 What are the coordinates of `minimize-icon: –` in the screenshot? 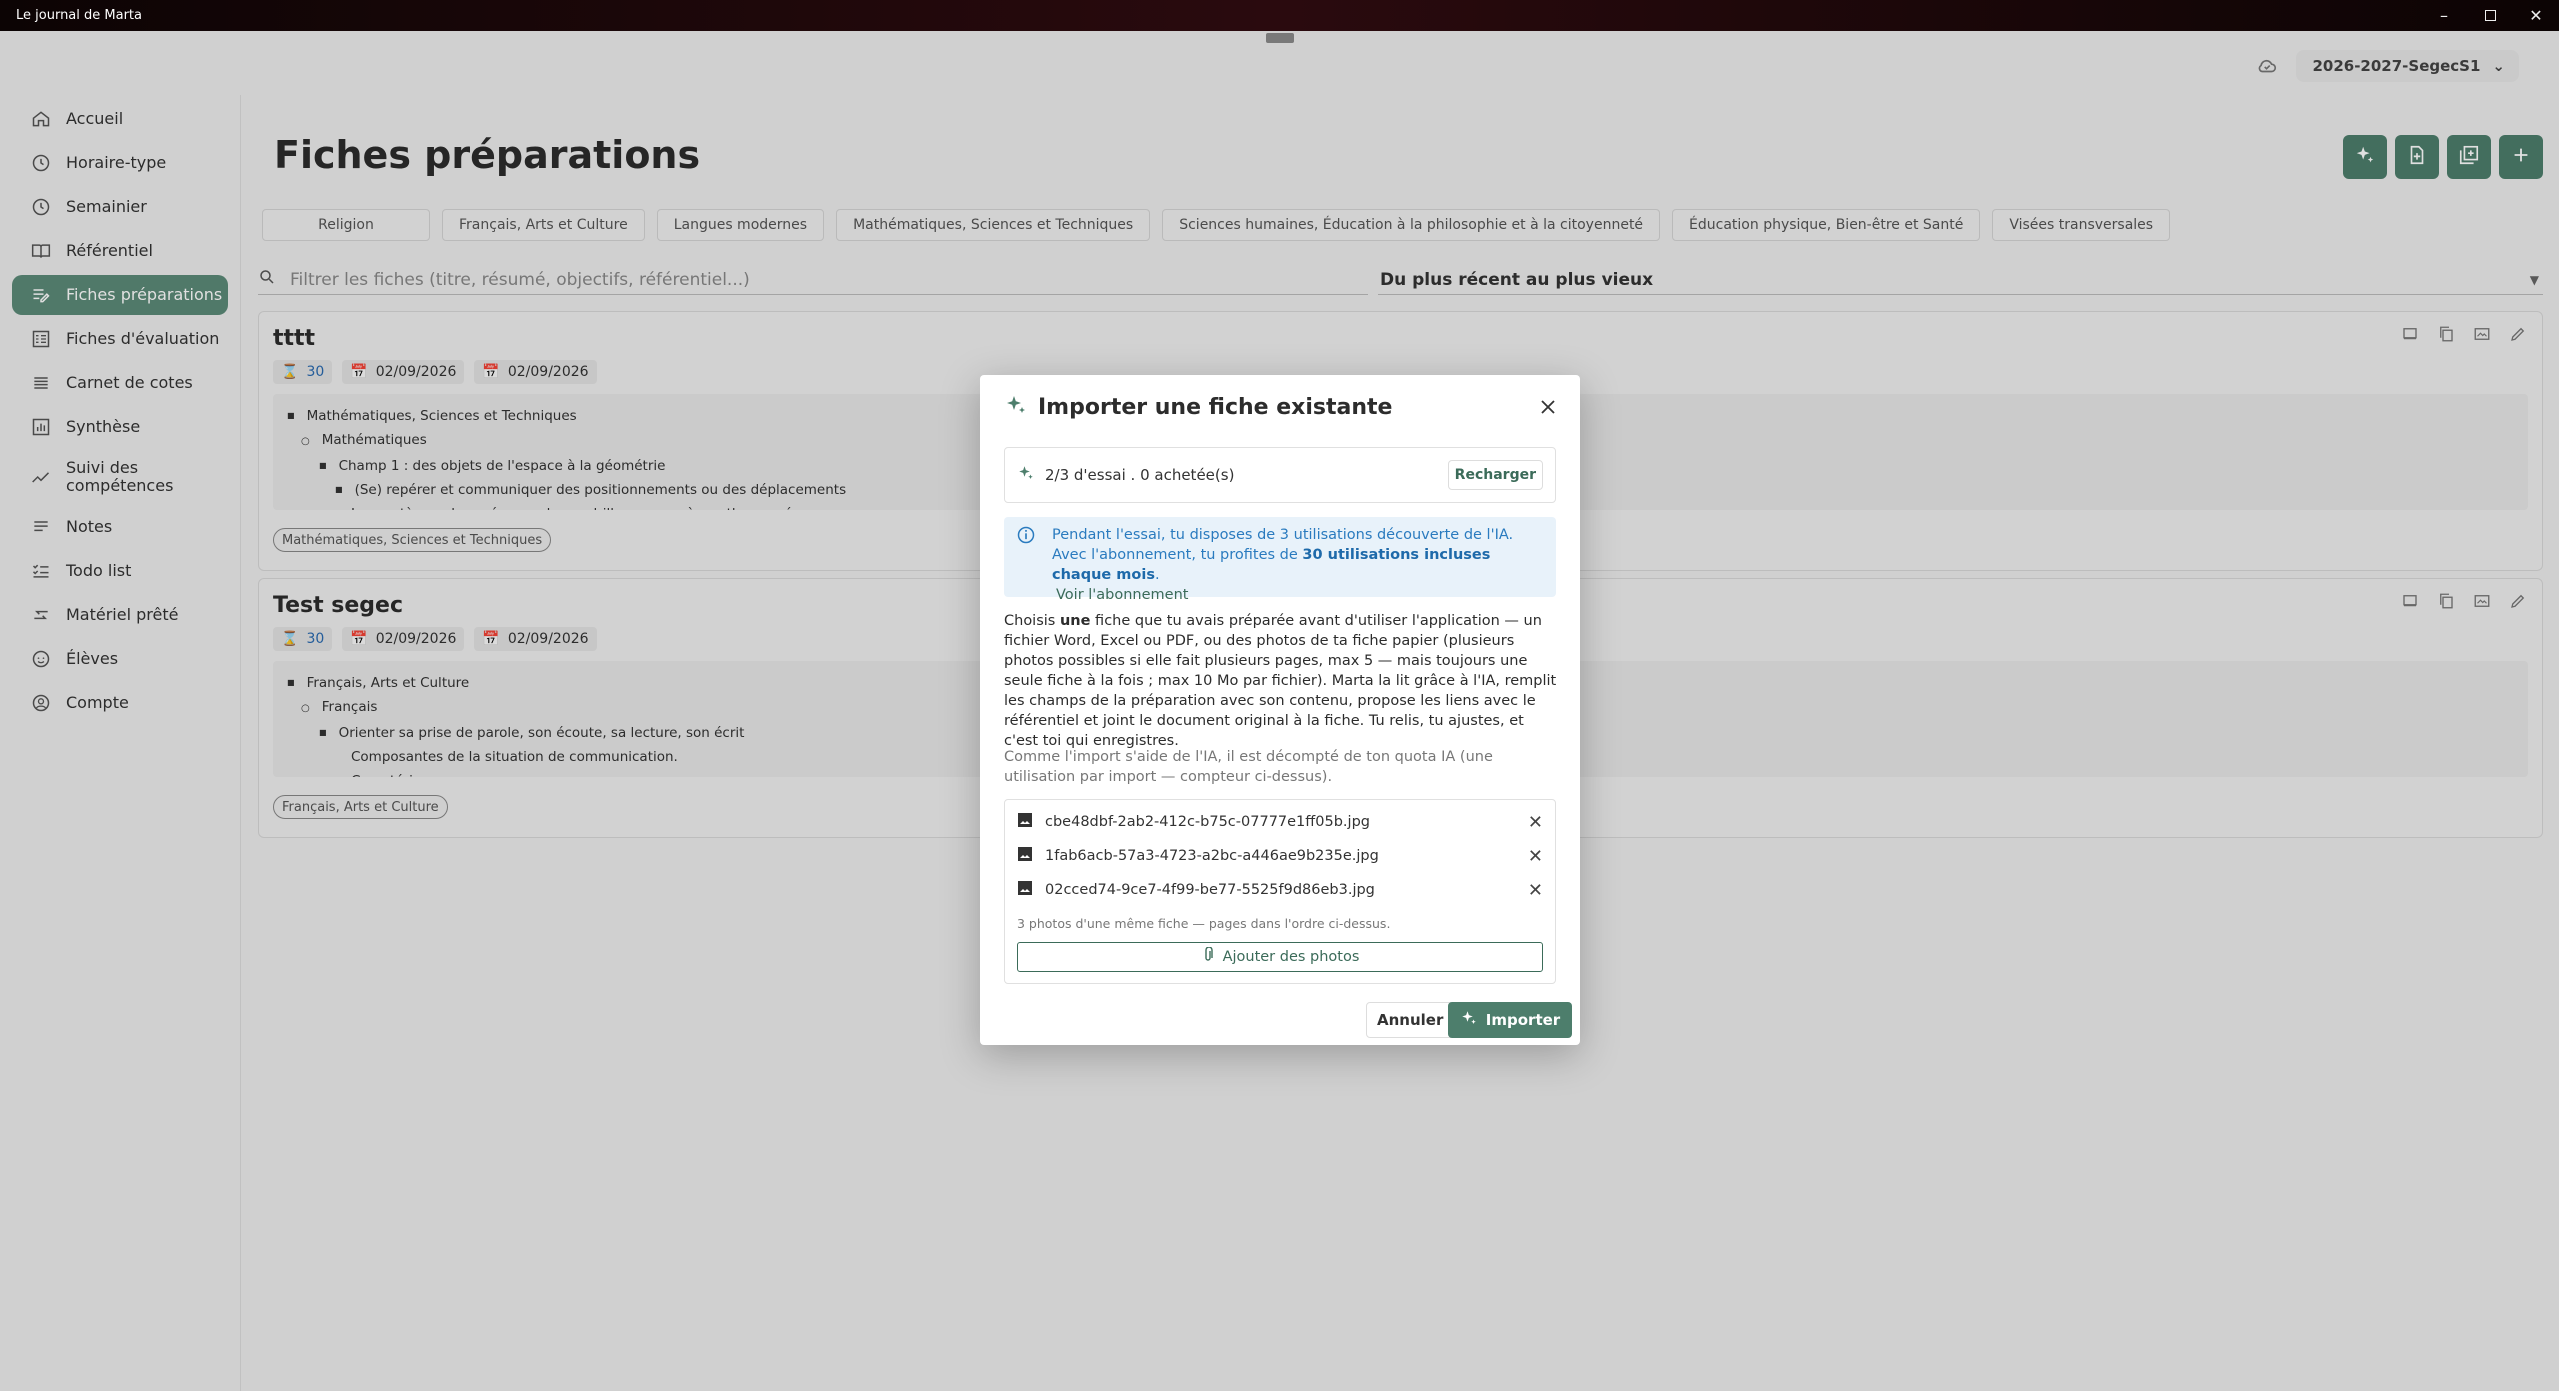 It's located at (2444, 15).